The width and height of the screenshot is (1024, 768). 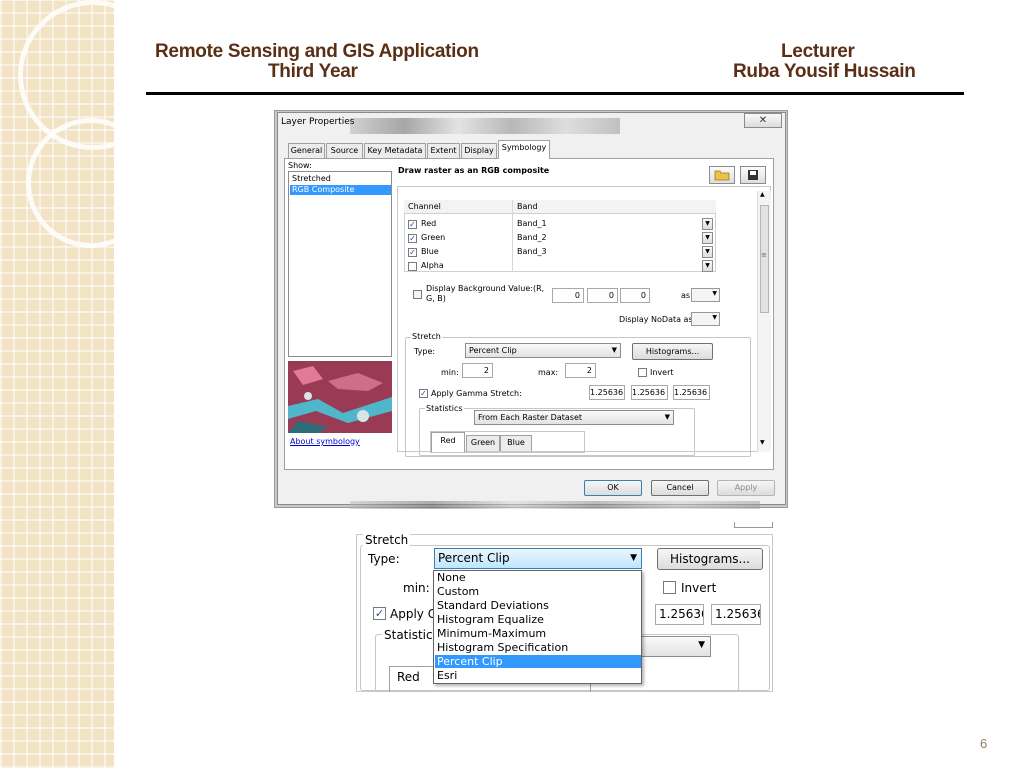 What do you see at coordinates (313, 71) in the screenshot?
I see `slide-subtitle: Third Year` at bounding box center [313, 71].